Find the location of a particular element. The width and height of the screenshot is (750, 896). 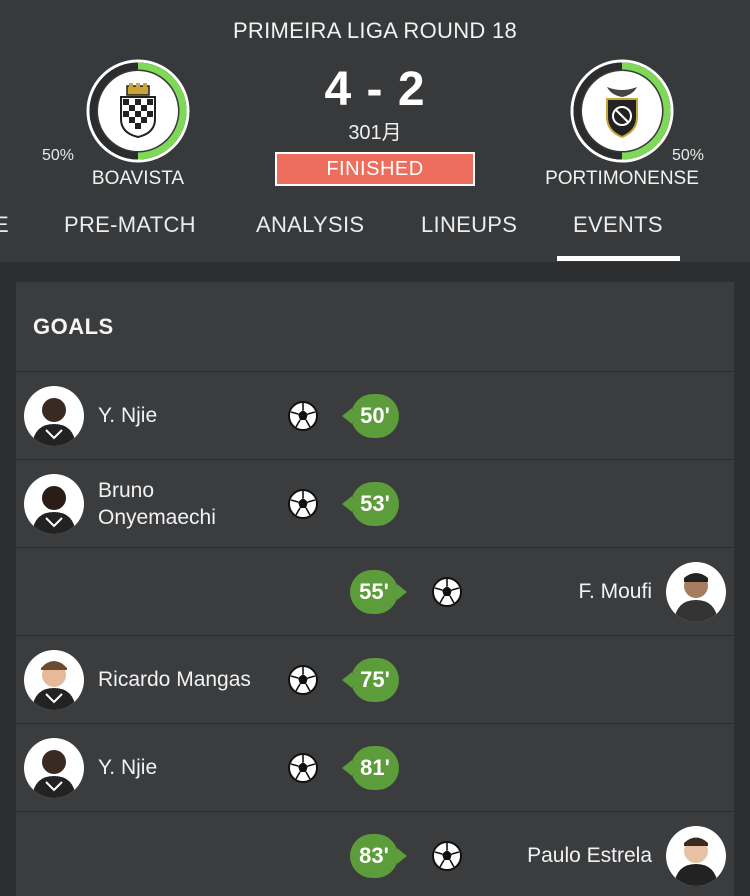

goal-minute: 55' is located at coordinates (374, 591).